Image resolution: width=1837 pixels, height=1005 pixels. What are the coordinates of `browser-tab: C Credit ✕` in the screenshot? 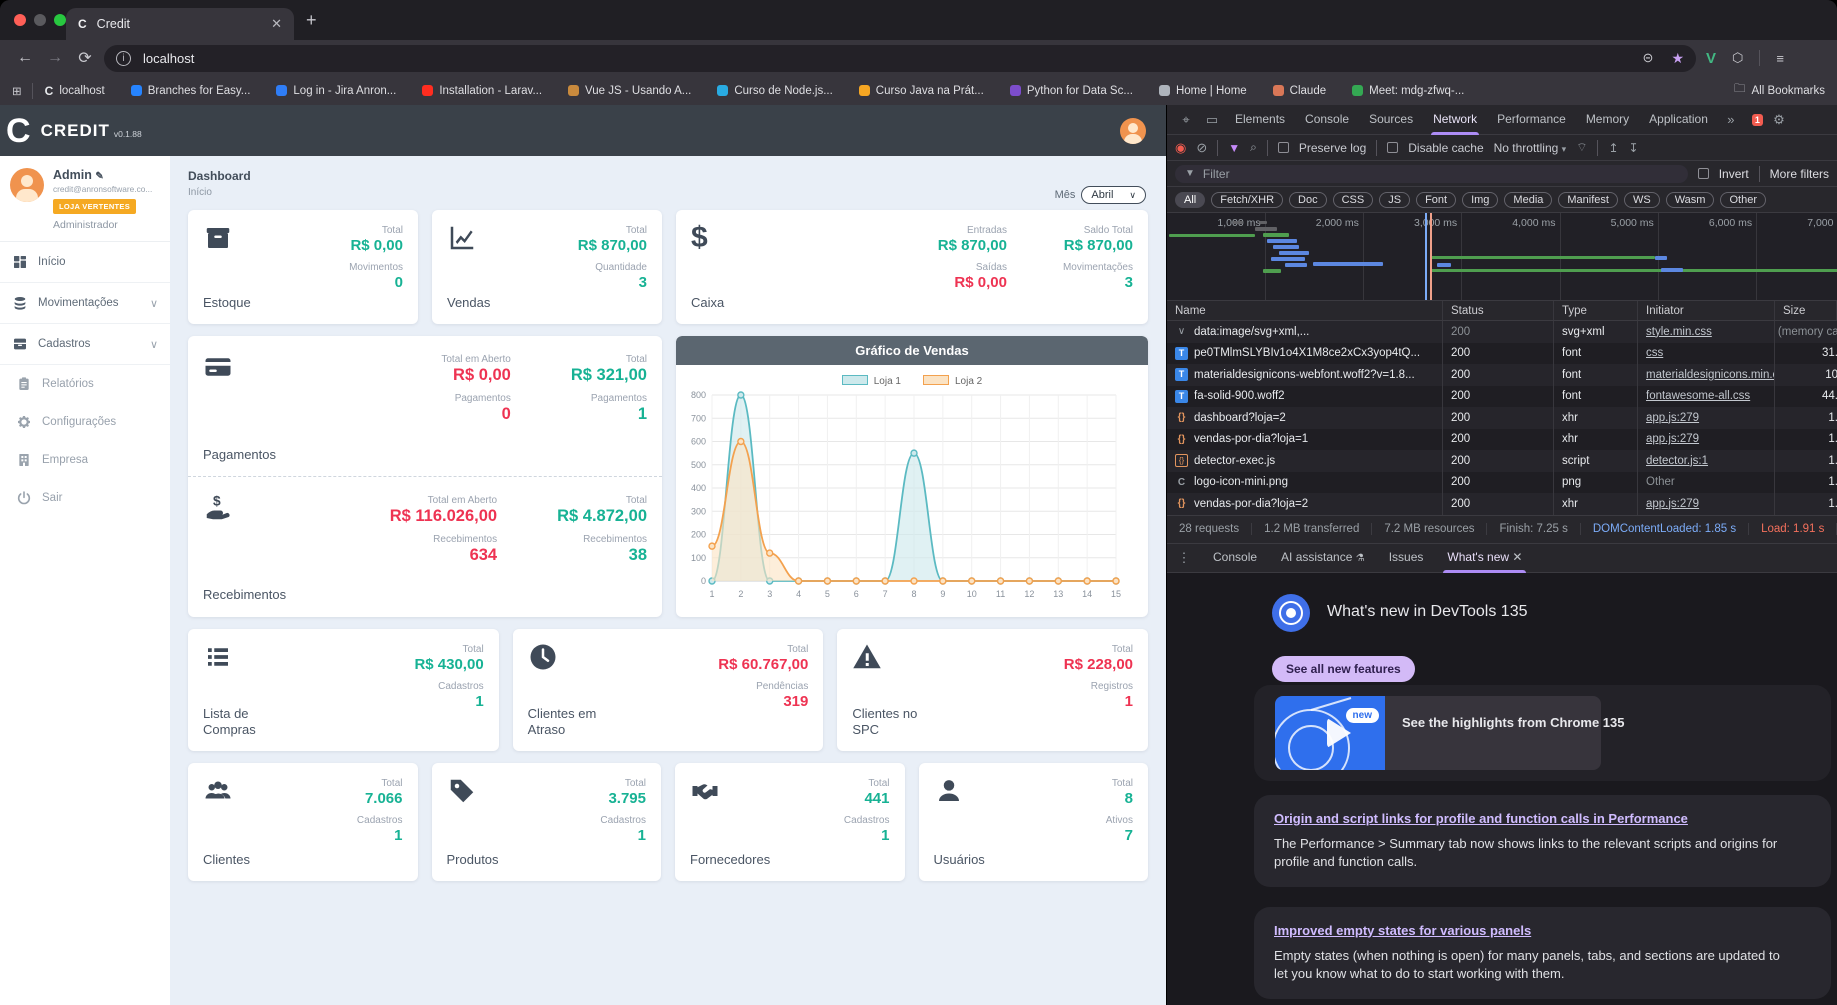 It's located at (180, 24).